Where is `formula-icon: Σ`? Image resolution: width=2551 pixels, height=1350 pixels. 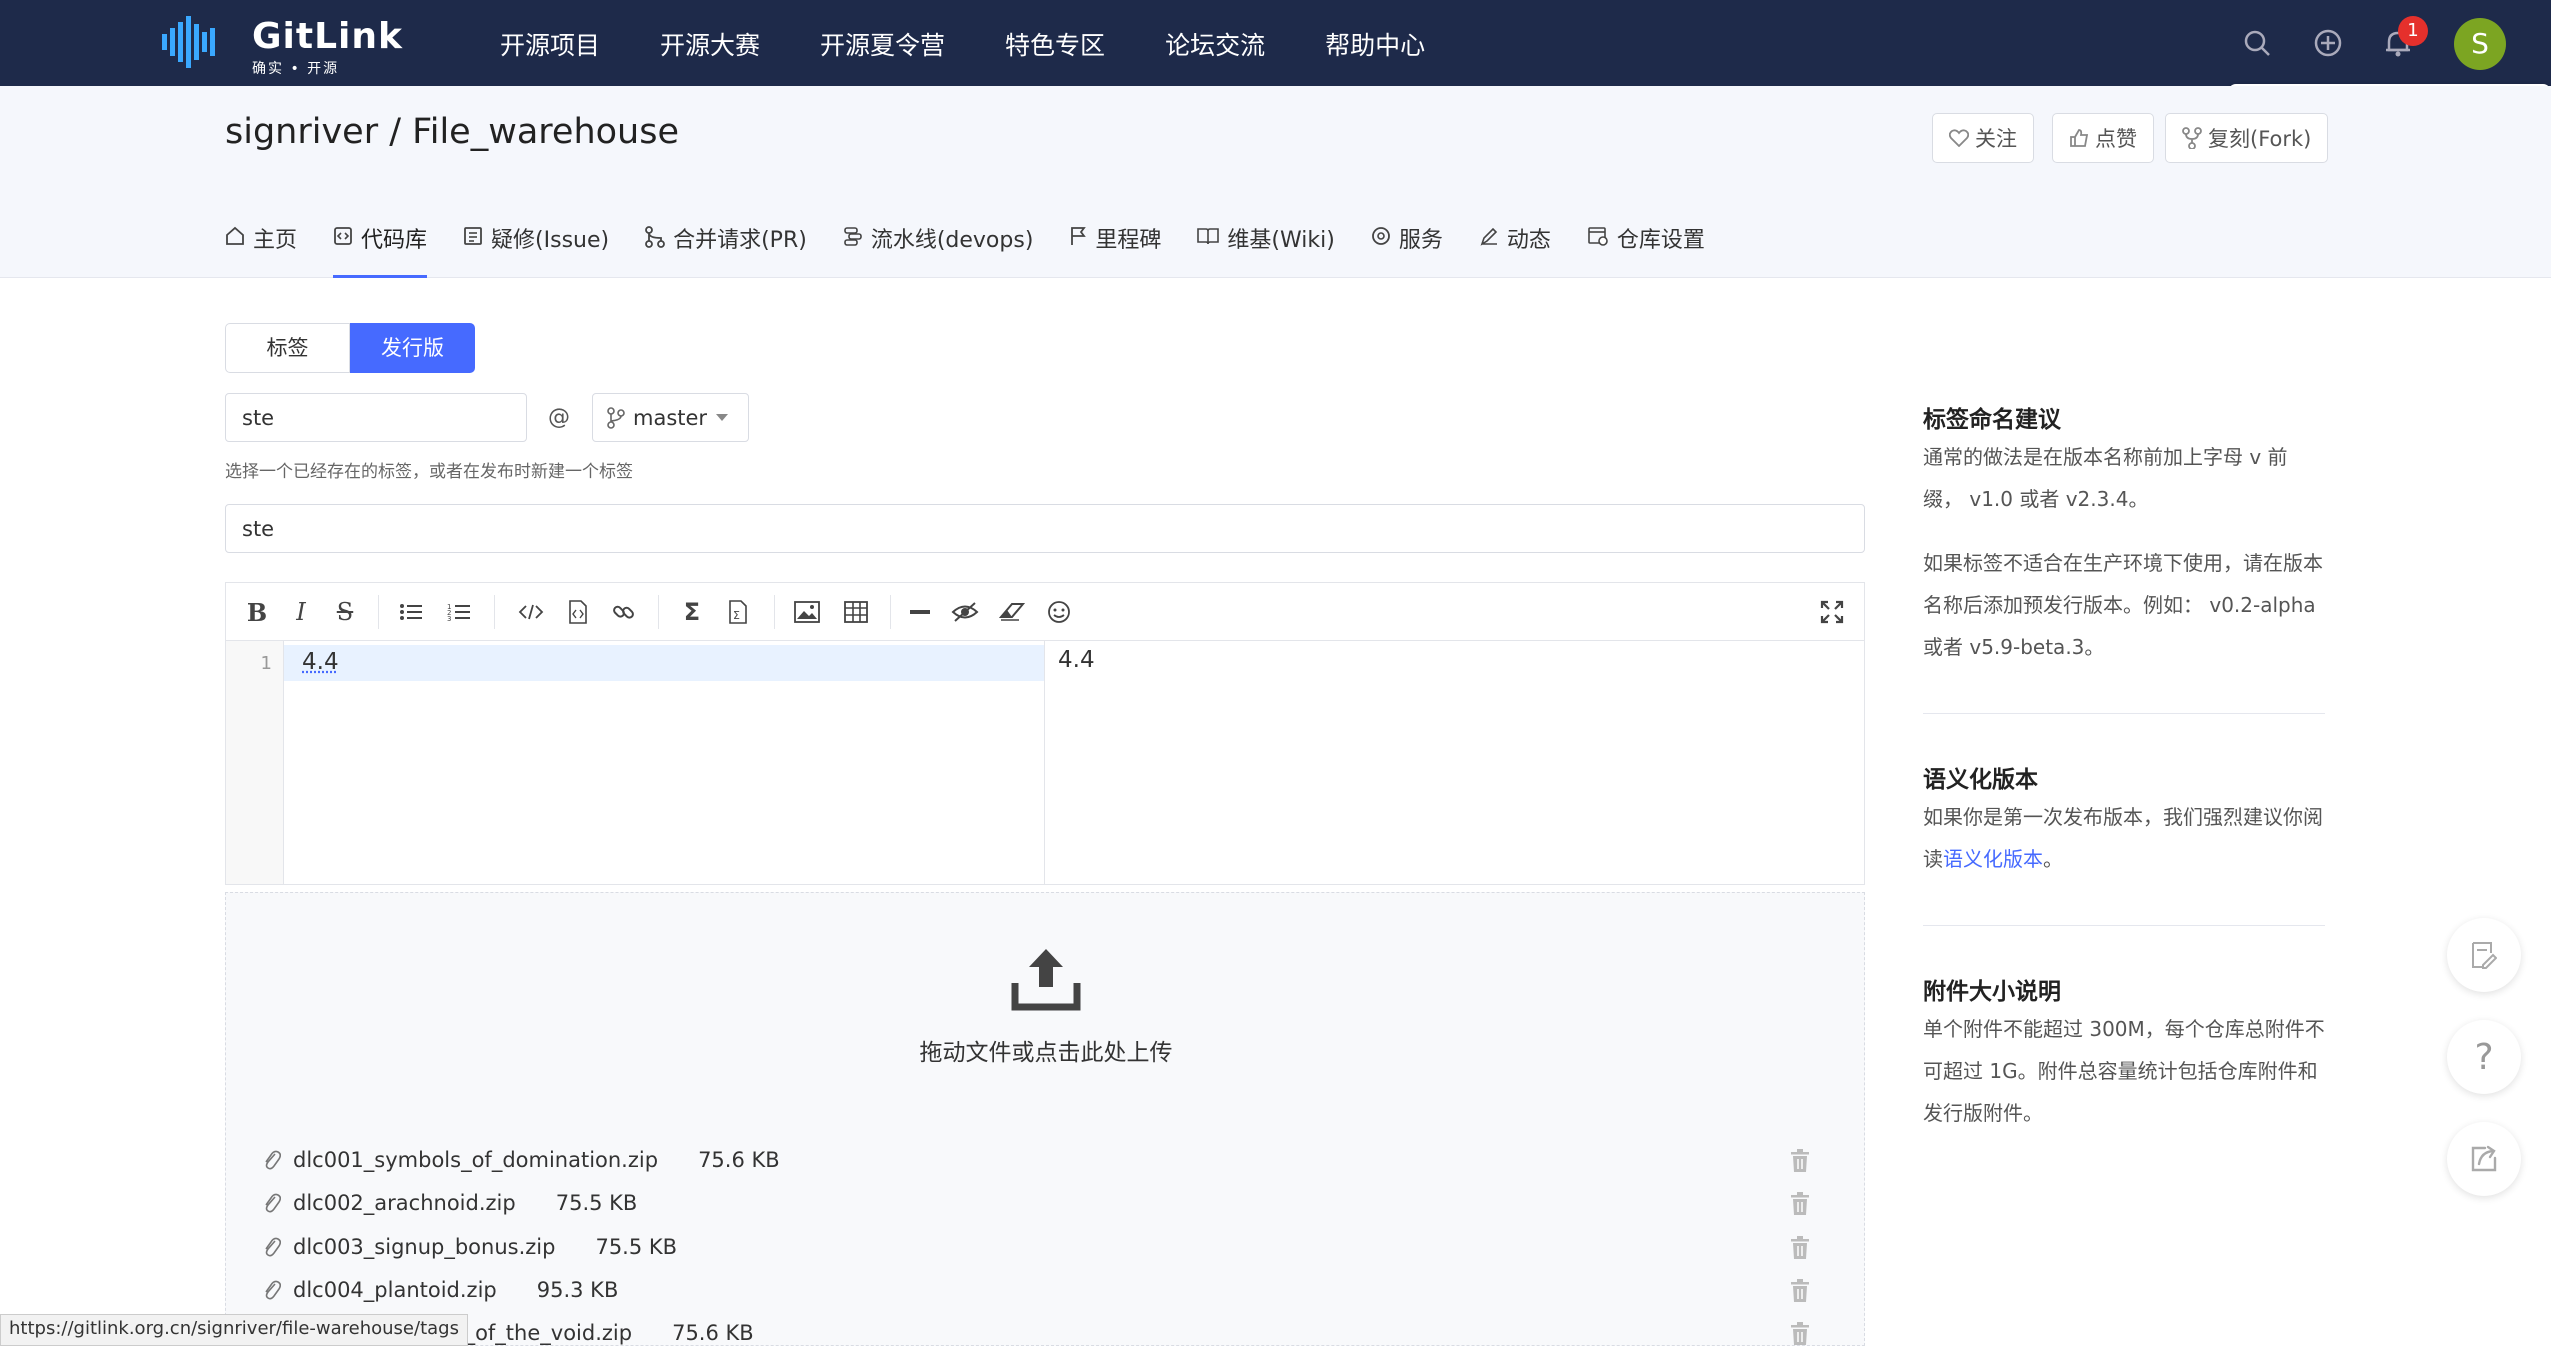 formula-icon: Σ is located at coordinates (692, 612).